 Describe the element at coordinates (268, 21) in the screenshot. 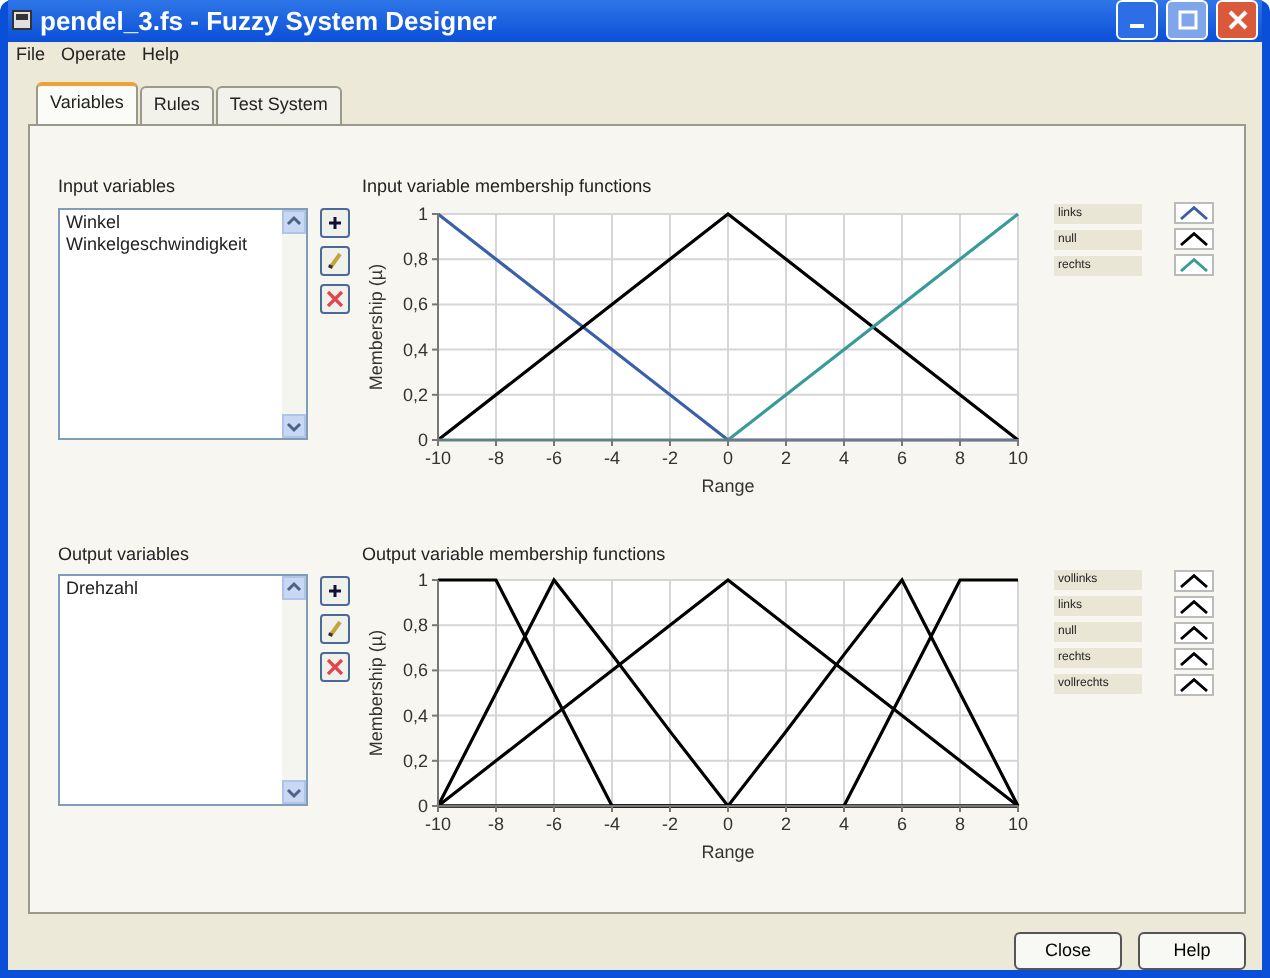

I see `window-title: pendel_3.fs - Fuzzy System Designer` at that location.